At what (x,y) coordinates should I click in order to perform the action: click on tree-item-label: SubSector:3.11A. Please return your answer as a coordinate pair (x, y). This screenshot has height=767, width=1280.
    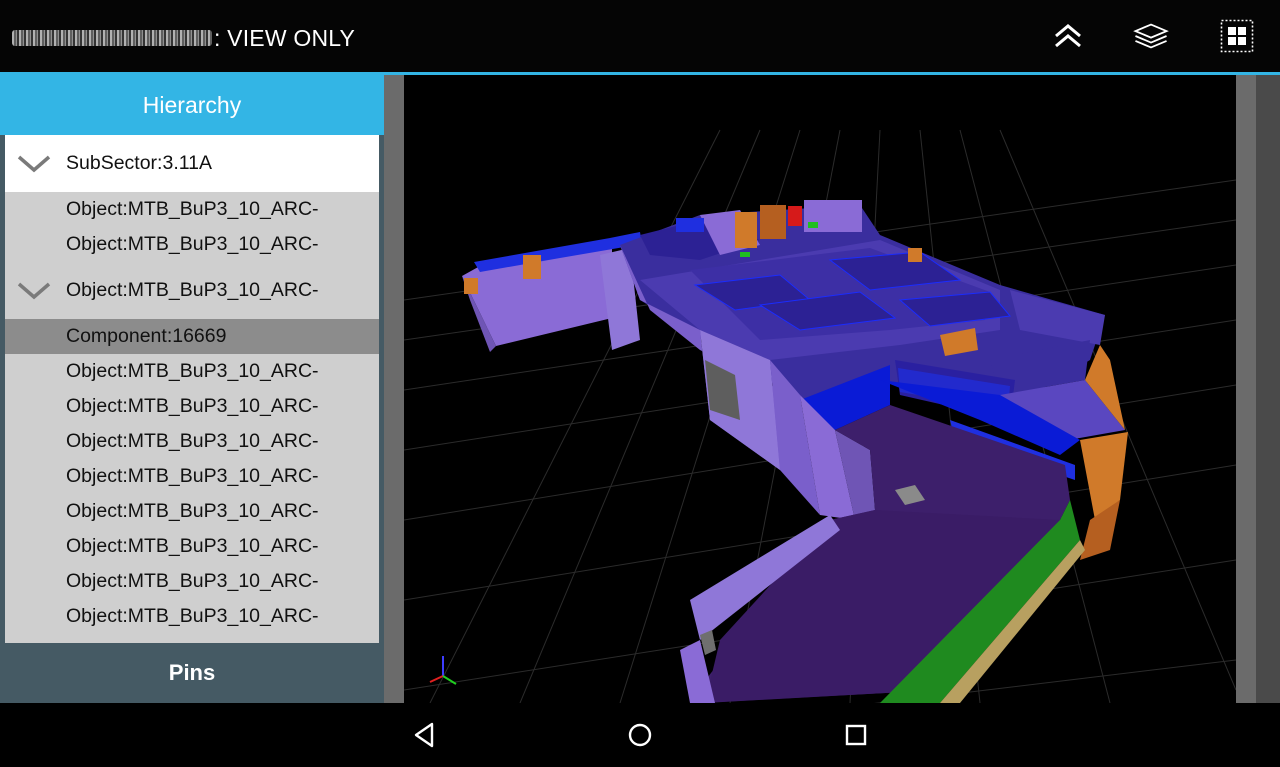
    Looking at the image, I should click on (139, 163).